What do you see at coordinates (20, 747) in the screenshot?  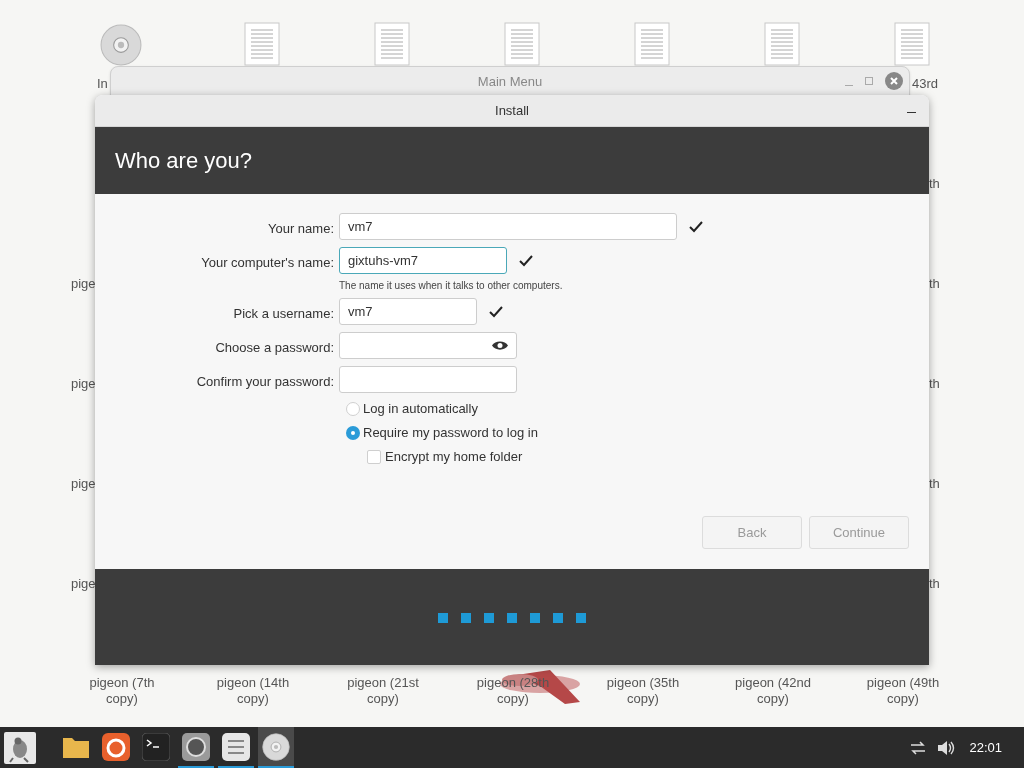 I see `start-icon` at bounding box center [20, 747].